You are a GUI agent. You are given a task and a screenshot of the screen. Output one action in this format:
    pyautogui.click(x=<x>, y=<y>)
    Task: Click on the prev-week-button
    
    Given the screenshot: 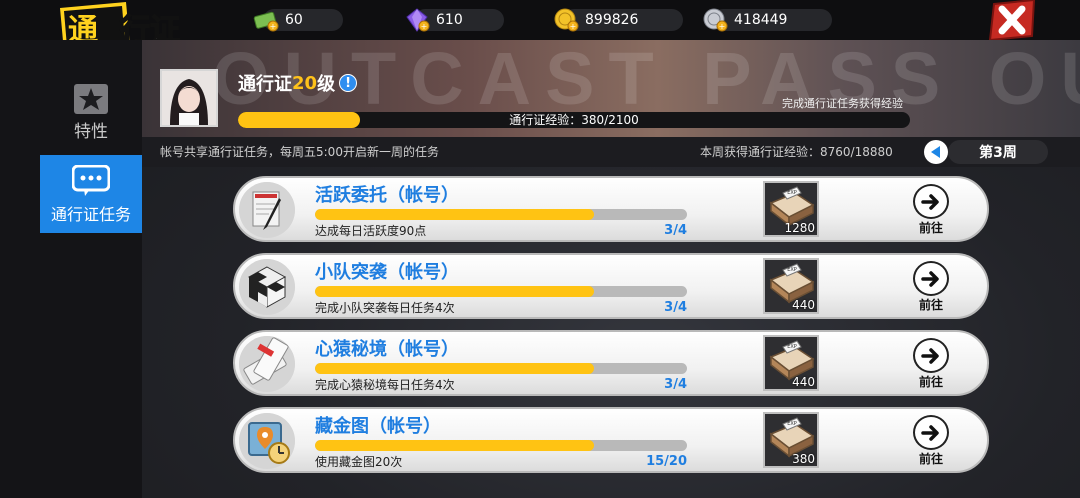 What is the action you would take?
    pyautogui.click(x=936, y=152)
    